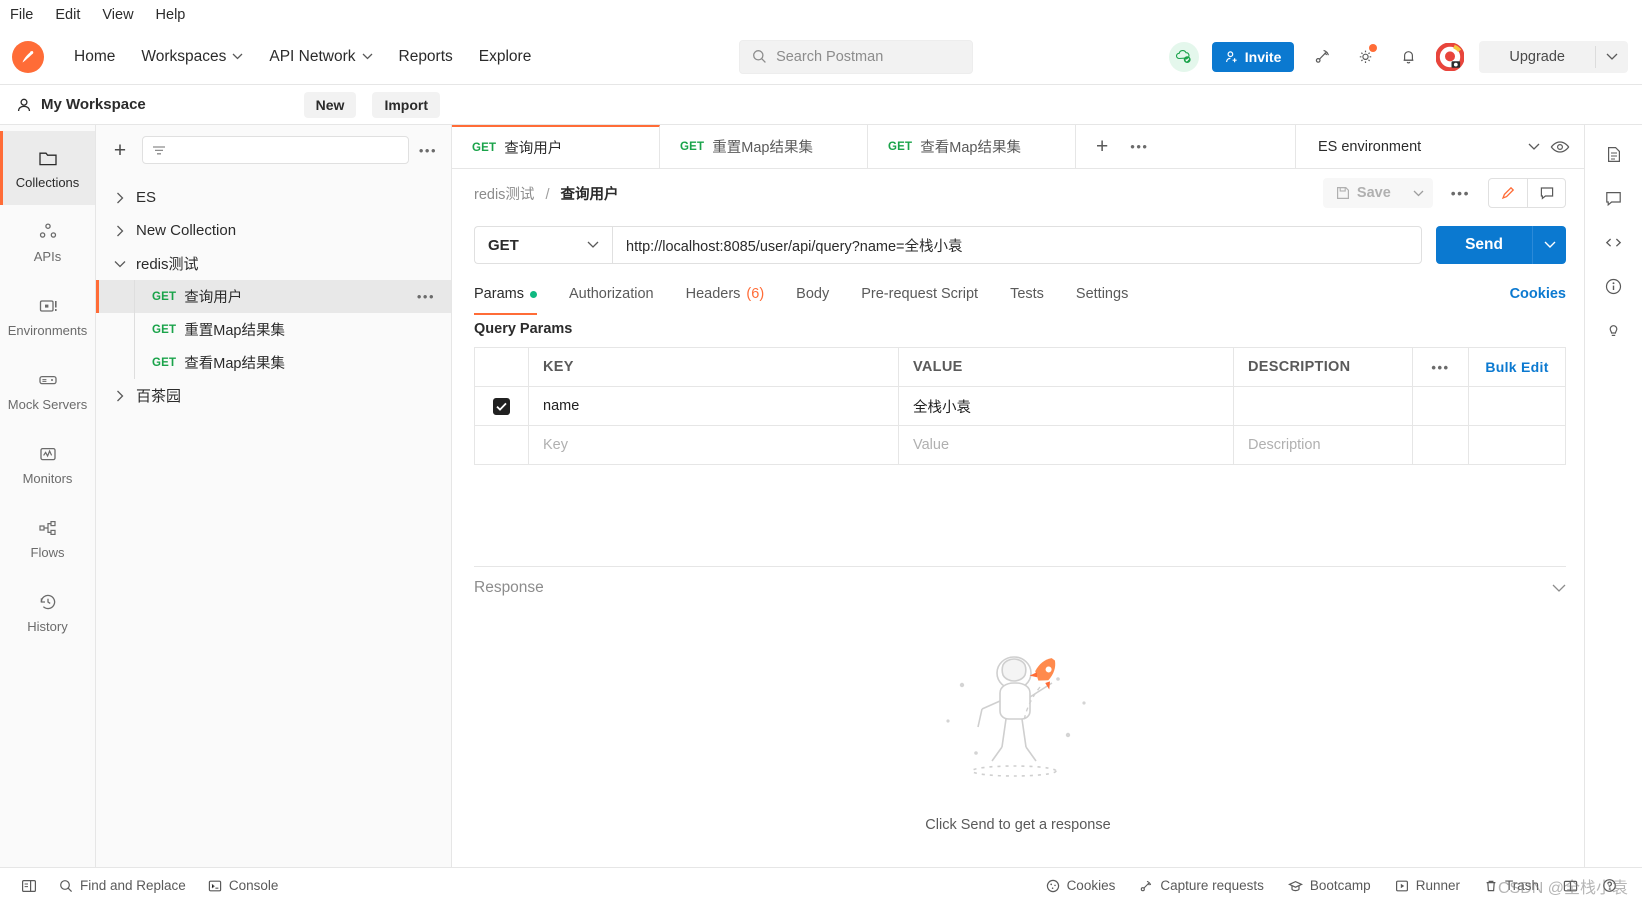 Image resolution: width=1642 pixels, height=903 pixels. I want to click on help-icon, so click(1609, 886).